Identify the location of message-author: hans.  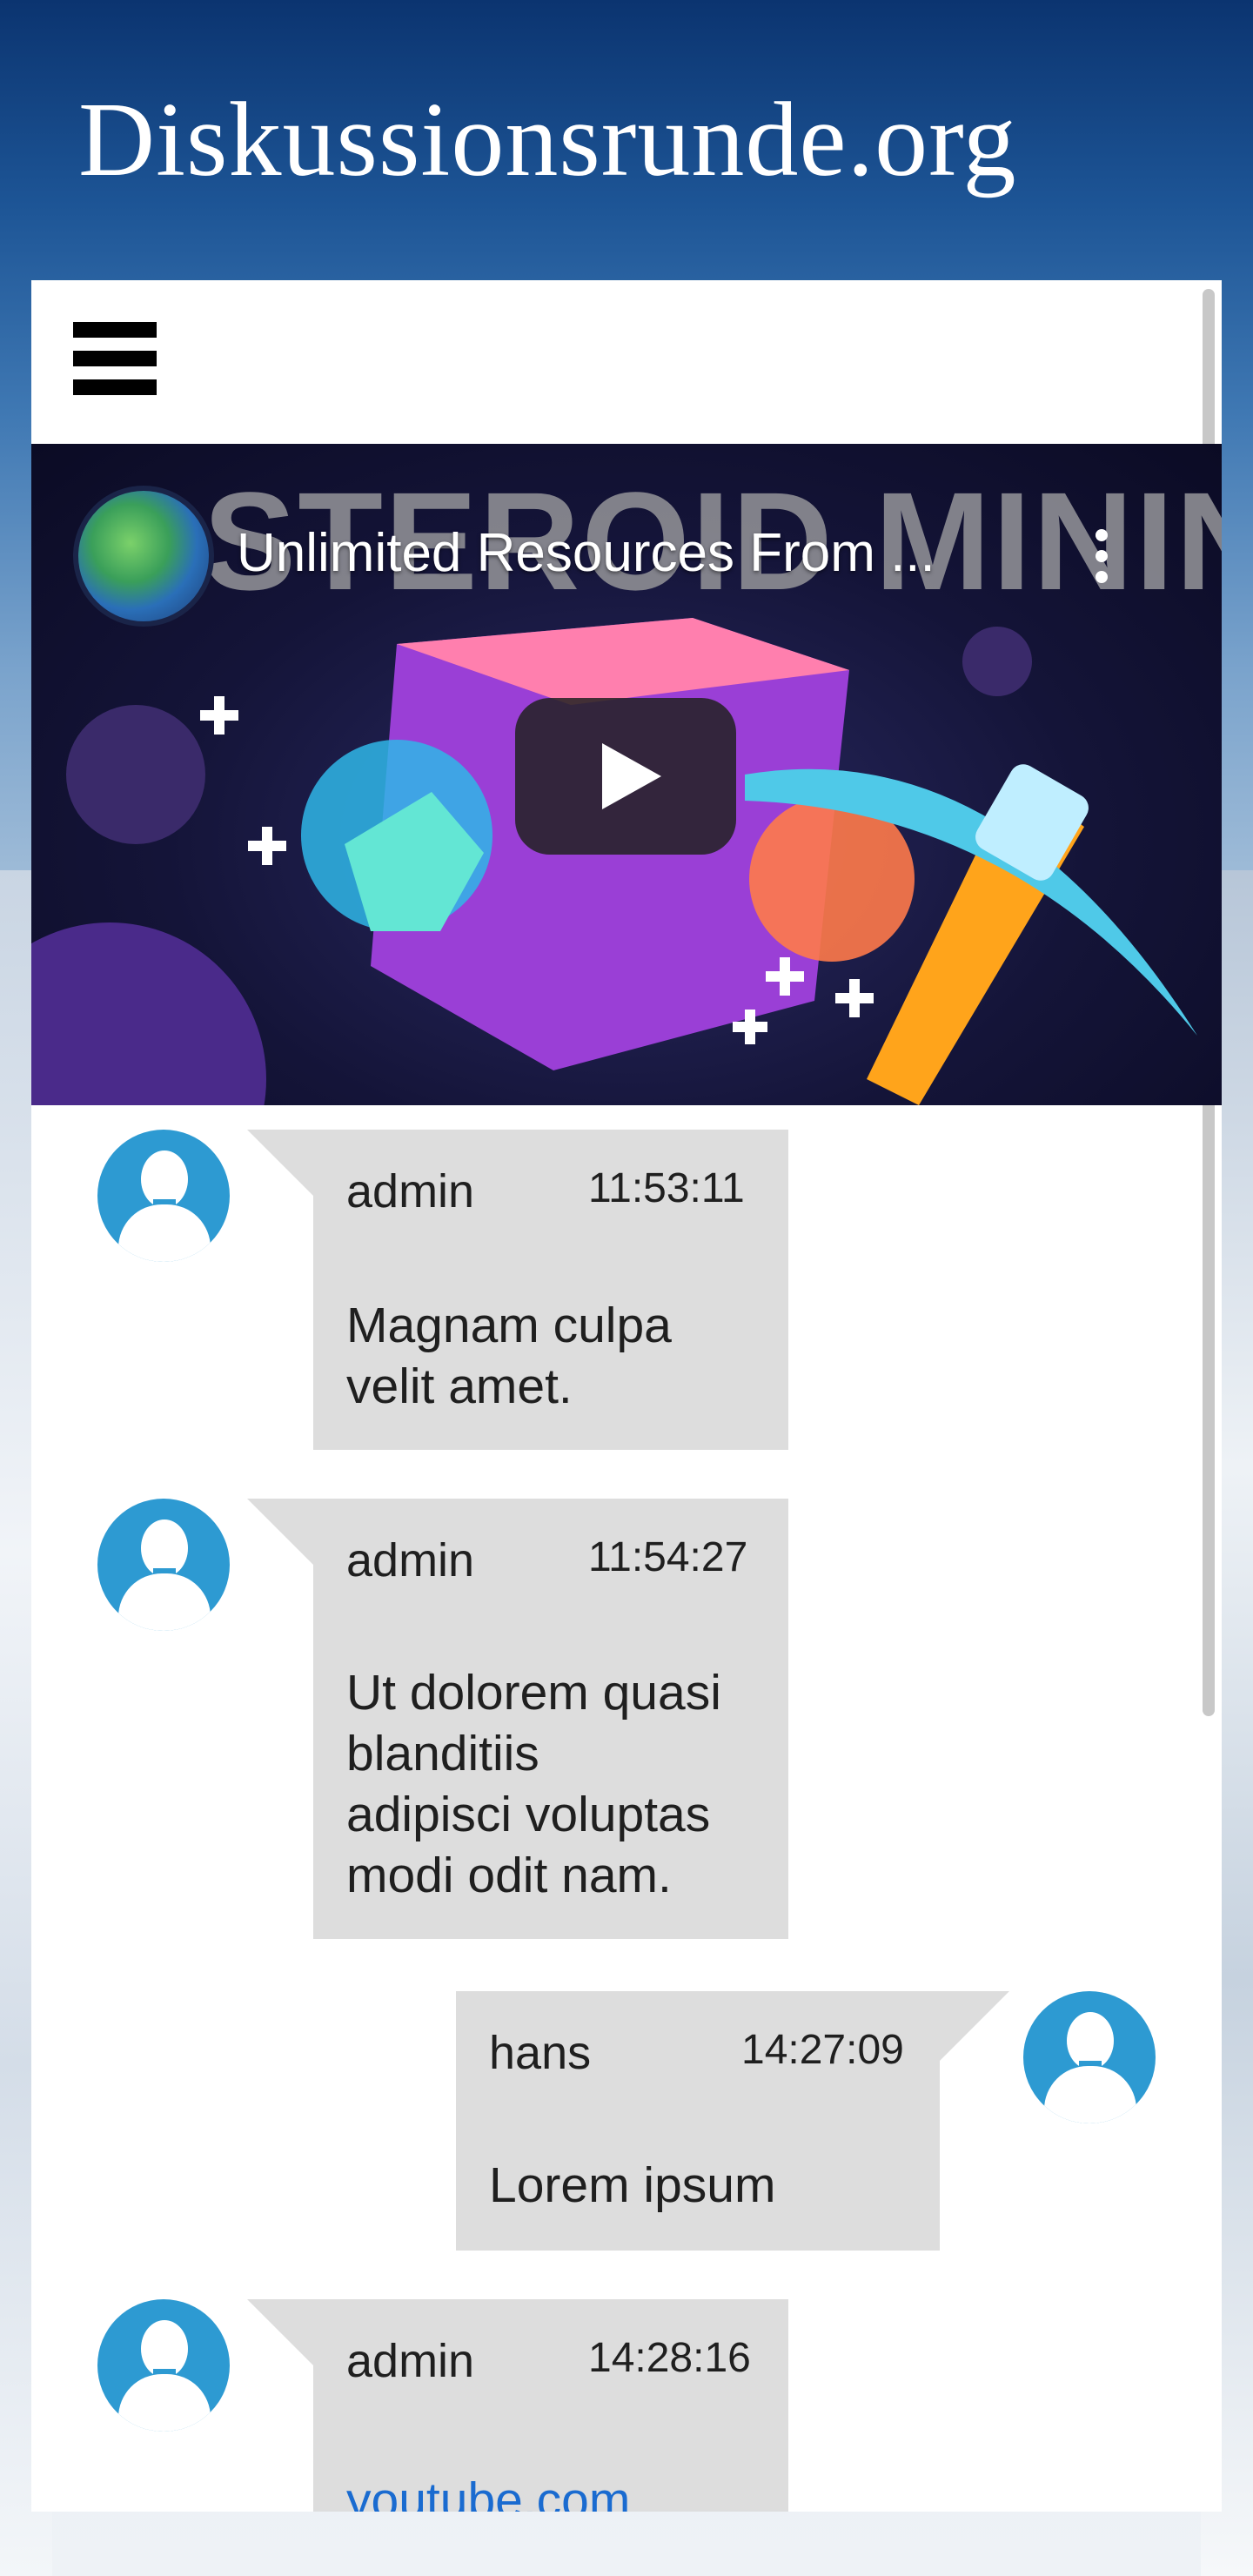
(540, 2053).